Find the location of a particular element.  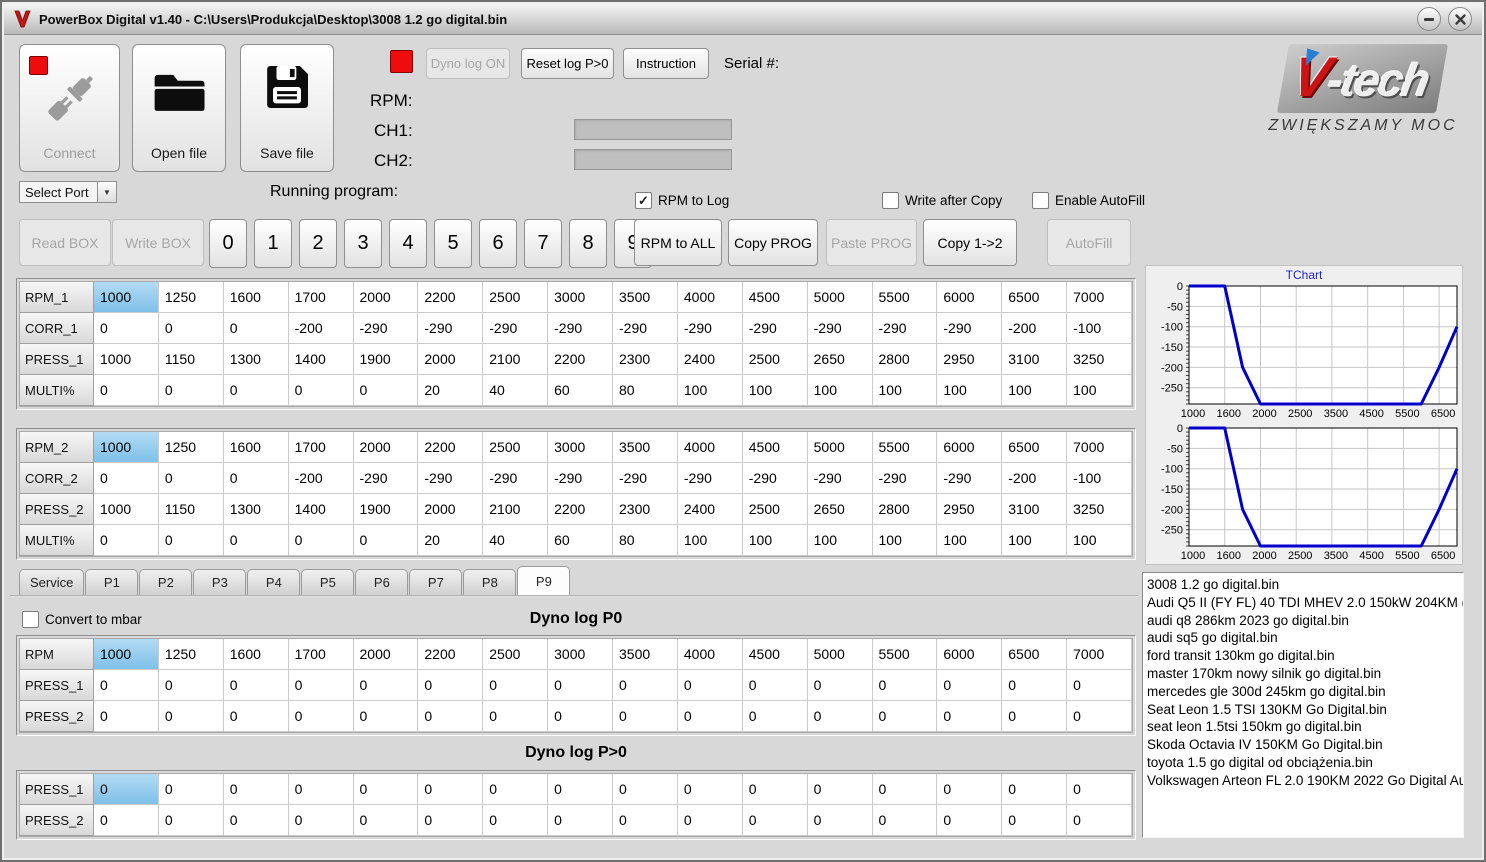

table-cell: 3250 is located at coordinates (1099, 359).